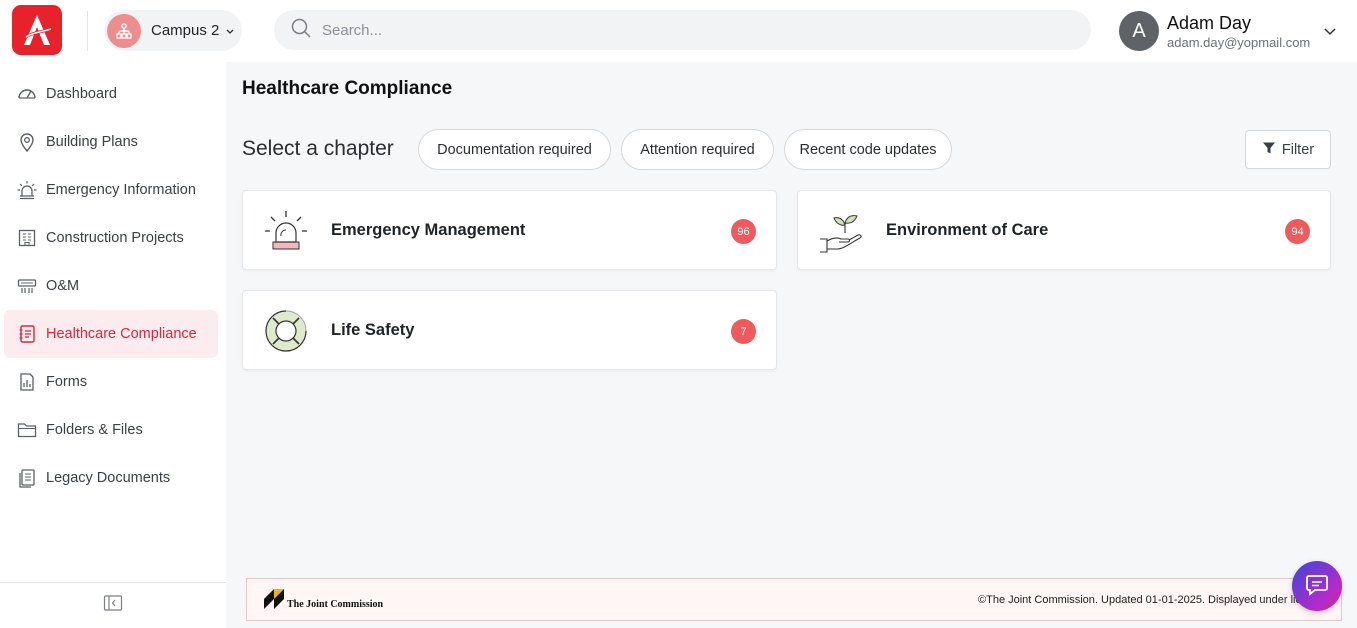  I want to click on app-logo, so click(37, 30).